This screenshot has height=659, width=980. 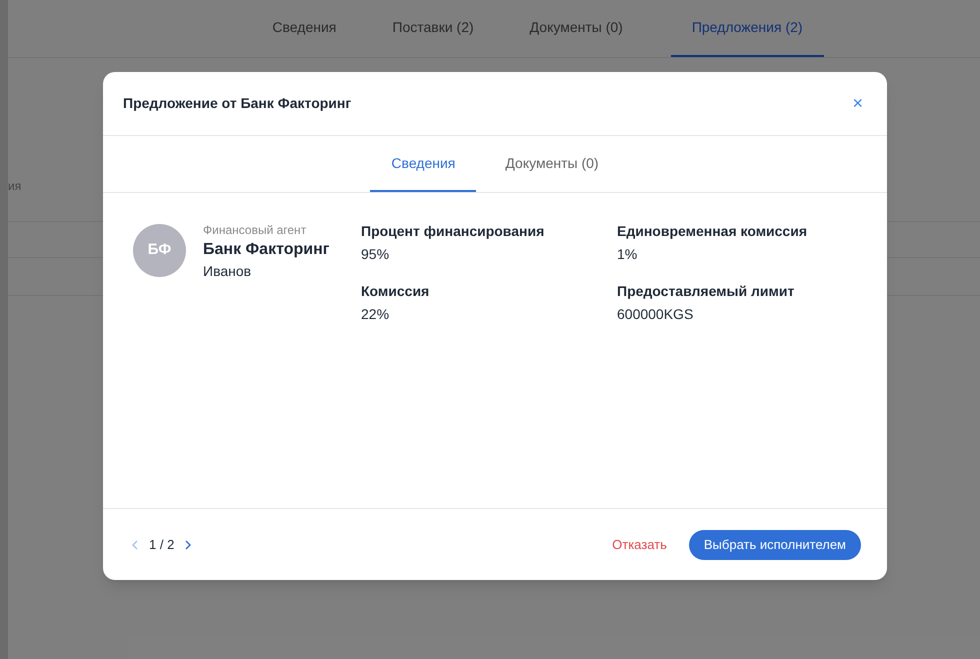 I want to click on page-counter: 1 / 2, so click(x=161, y=545).